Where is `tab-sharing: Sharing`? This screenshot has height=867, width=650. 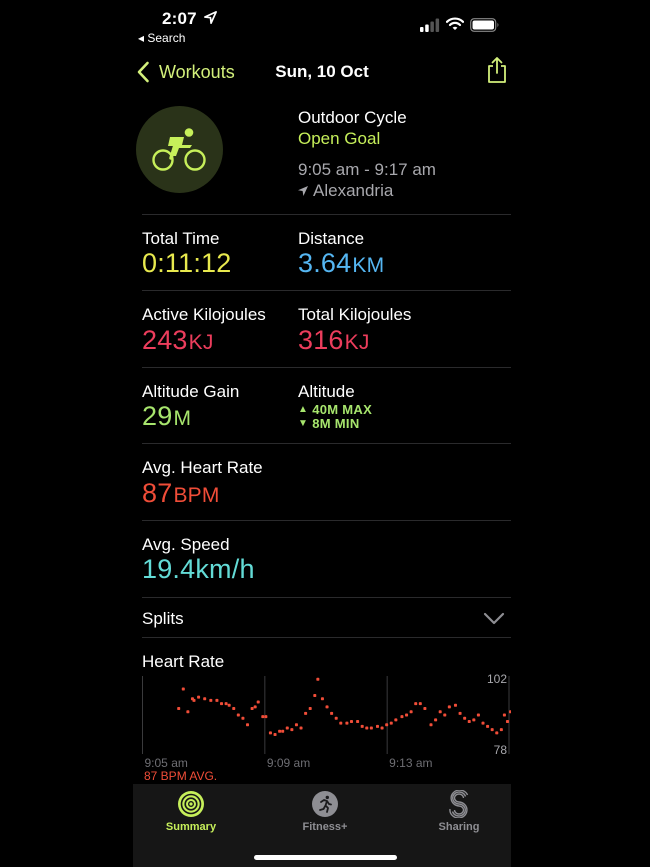 tab-sharing: Sharing is located at coordinates (459, 811).